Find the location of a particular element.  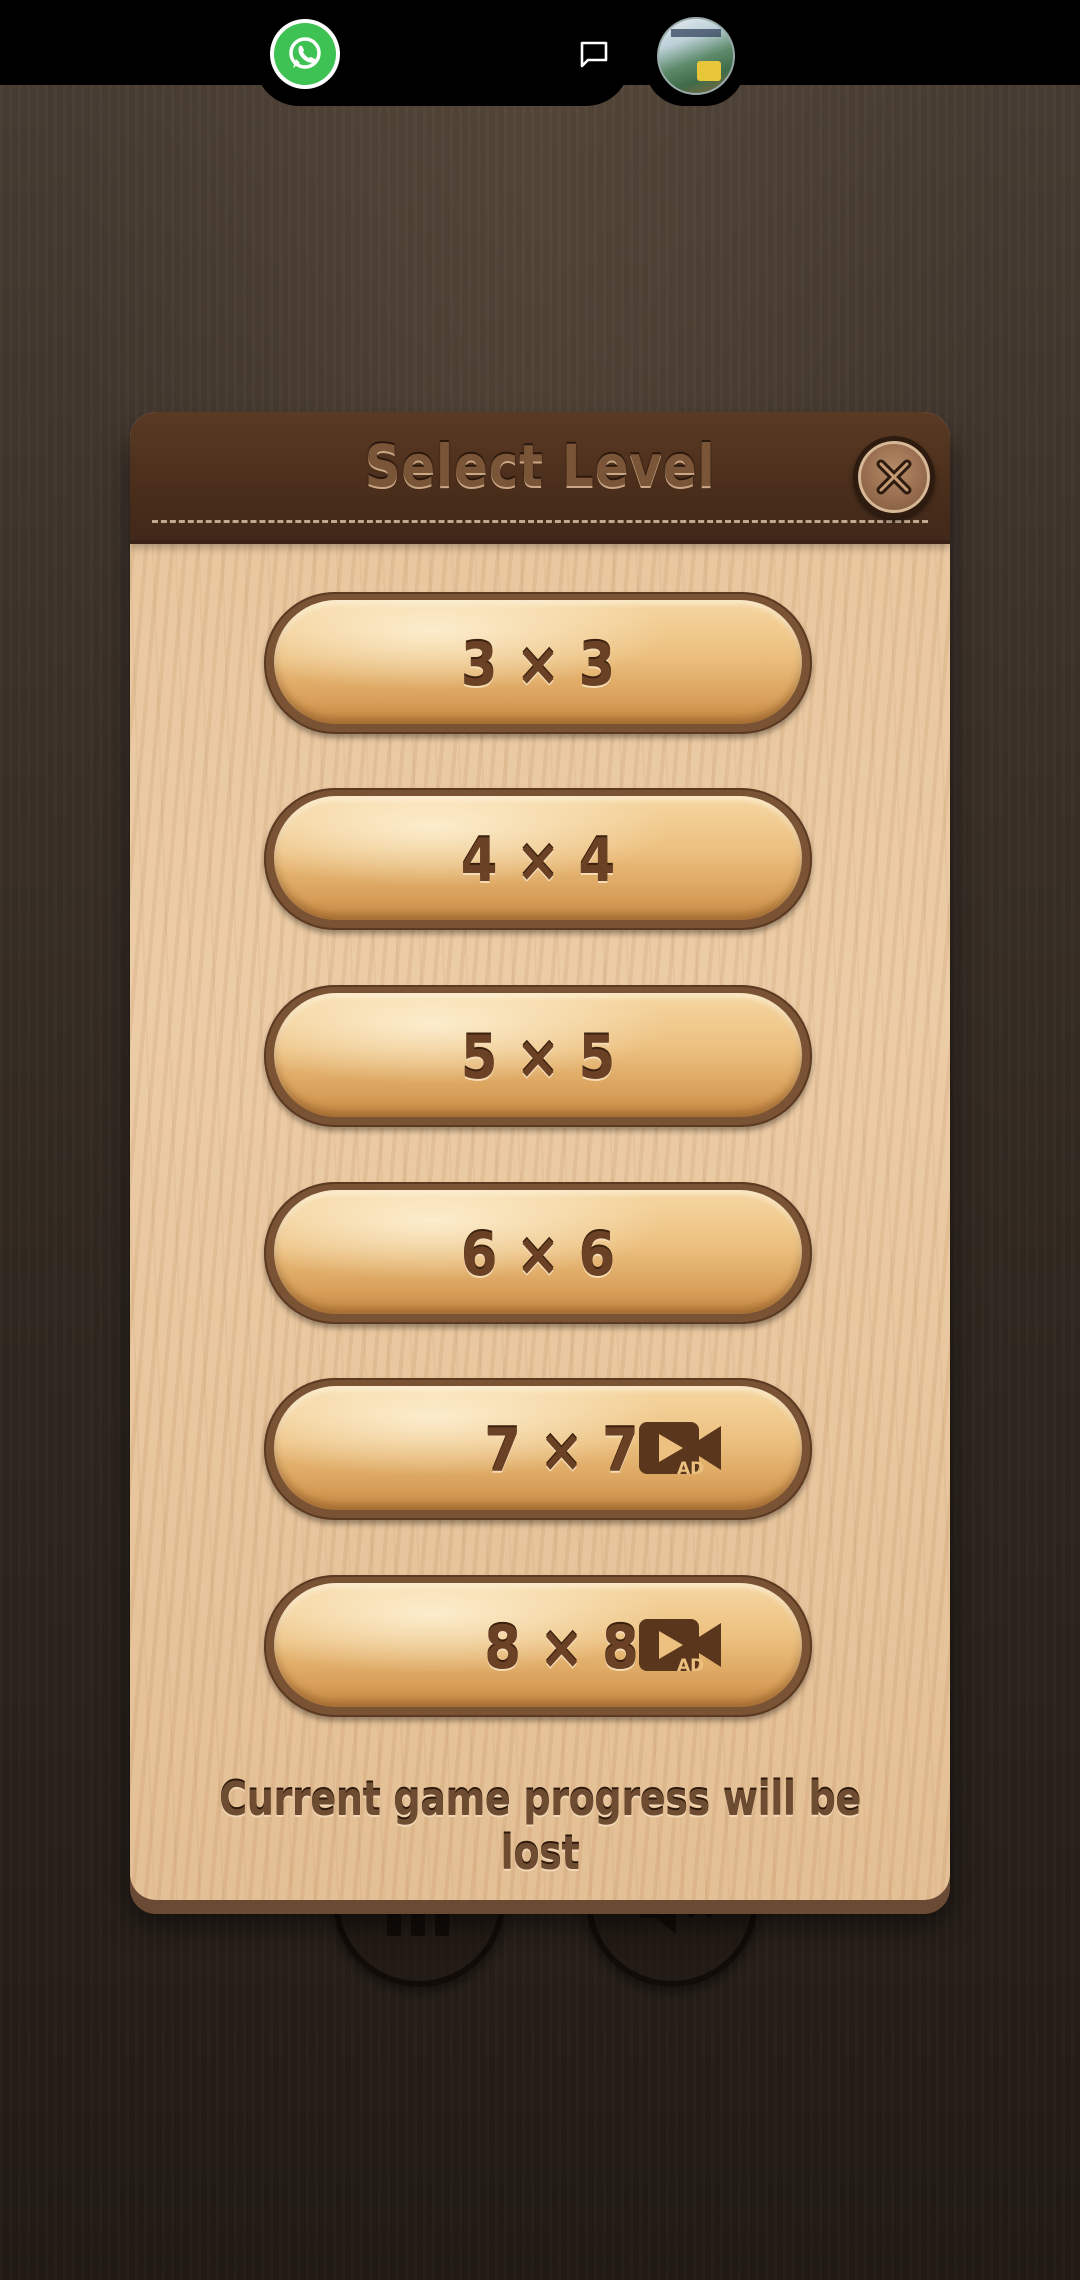

progress-warning-text: Current game progress will be lost is located at coordinates (540, 1826).